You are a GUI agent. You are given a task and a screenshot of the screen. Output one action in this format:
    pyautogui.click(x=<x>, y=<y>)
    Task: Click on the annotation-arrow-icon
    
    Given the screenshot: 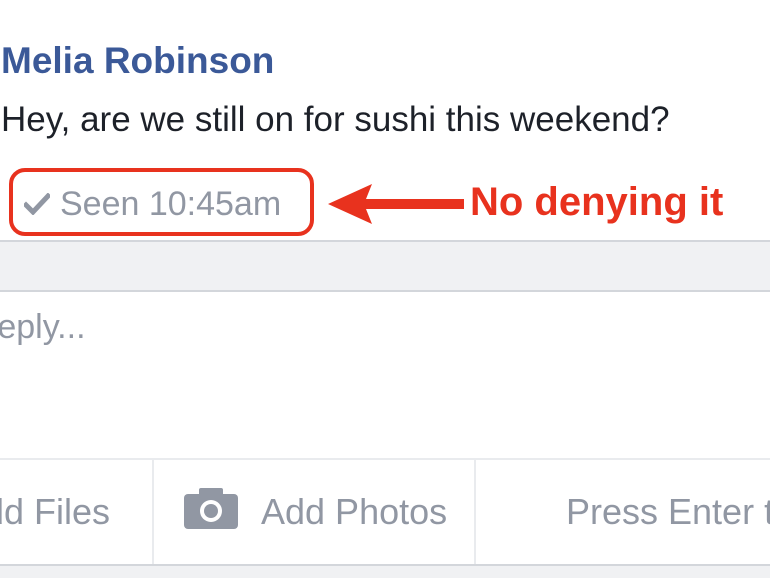 What is the action you would take?
    pyautogui.click(x=396, y=206)
    